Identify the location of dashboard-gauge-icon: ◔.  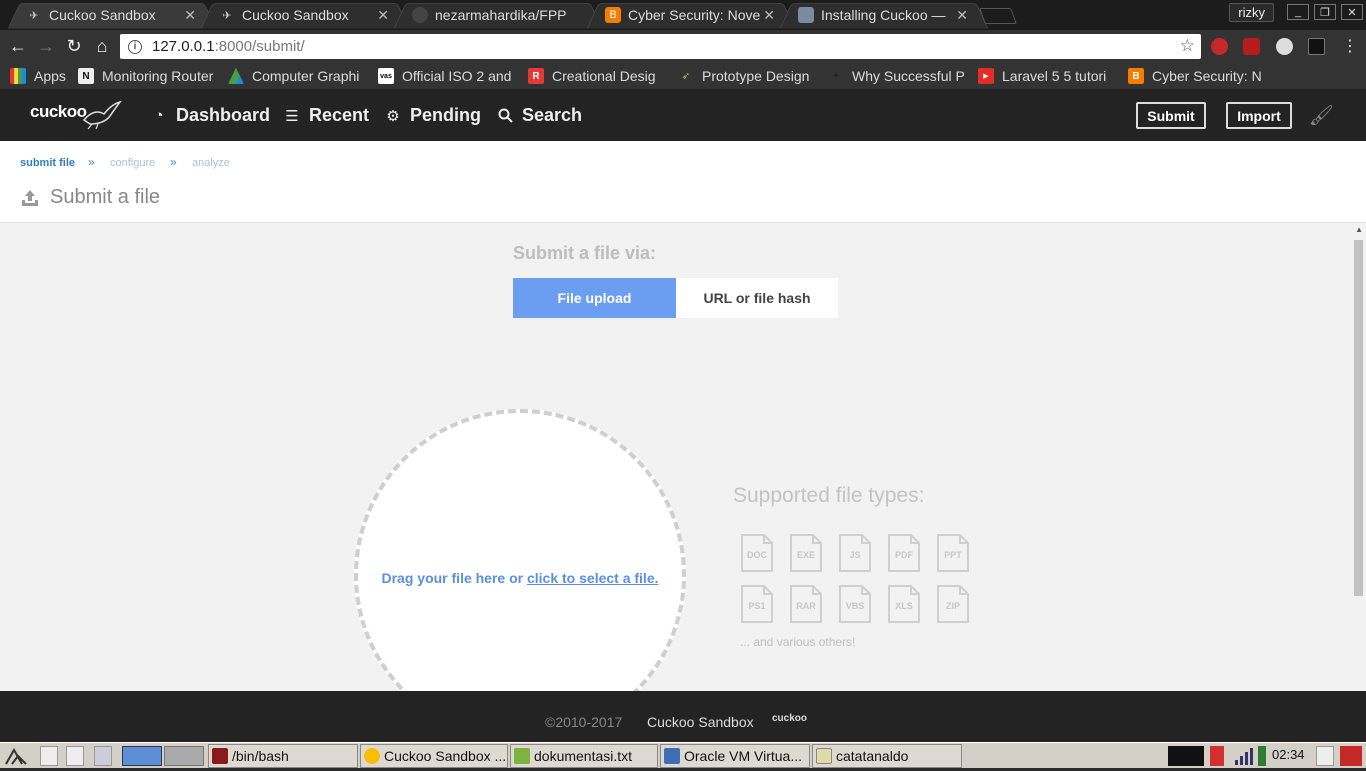
(159, 115).